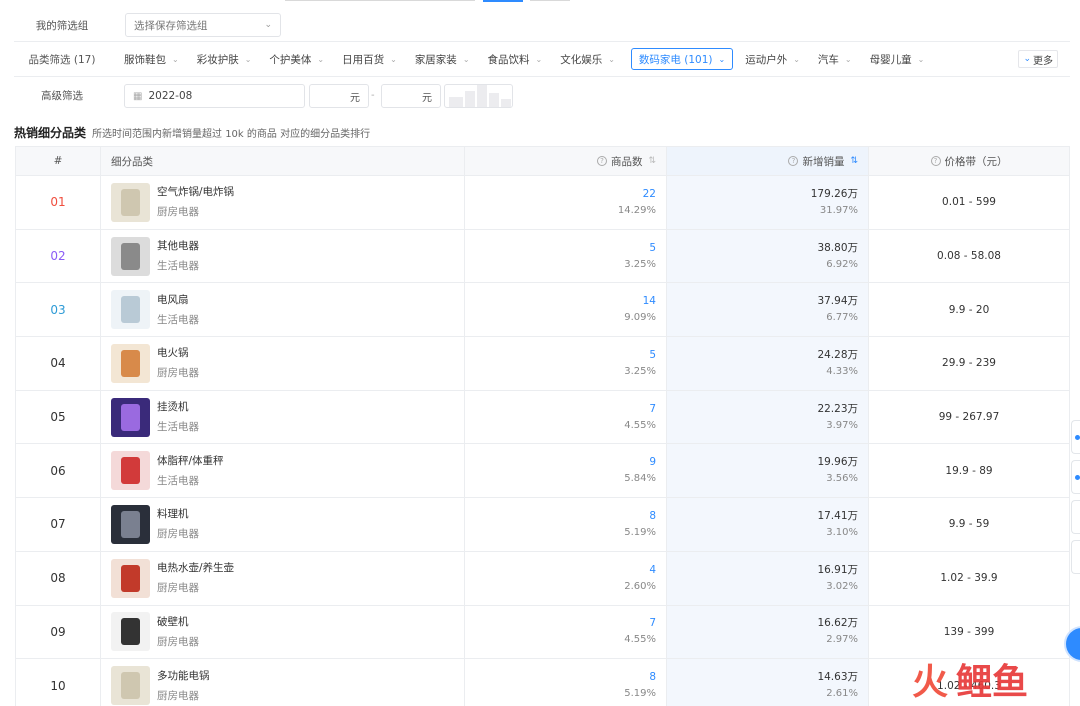  I want to click on category-name: 体脂秤/体重秤, so click(190, 461).